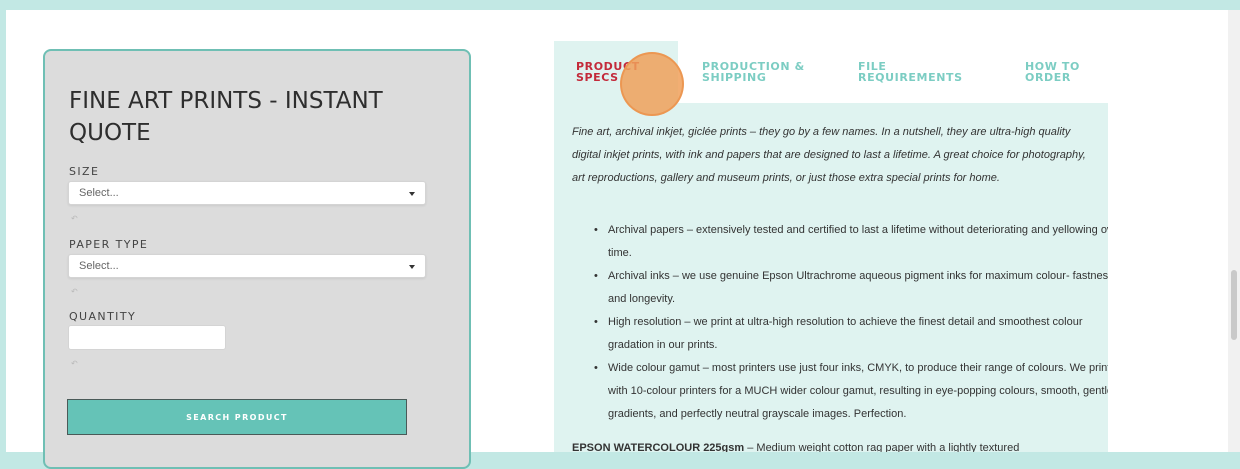  Describe the element at coordinates (103, 316) in the screenshot. I see `quantity-label: QUANTITY` at that location.